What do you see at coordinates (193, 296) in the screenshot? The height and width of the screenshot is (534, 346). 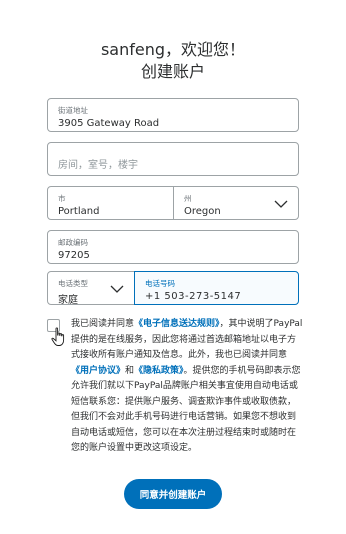 I see `phone-number-value: +1 503-273-5147` at bounding box center [193, 296].